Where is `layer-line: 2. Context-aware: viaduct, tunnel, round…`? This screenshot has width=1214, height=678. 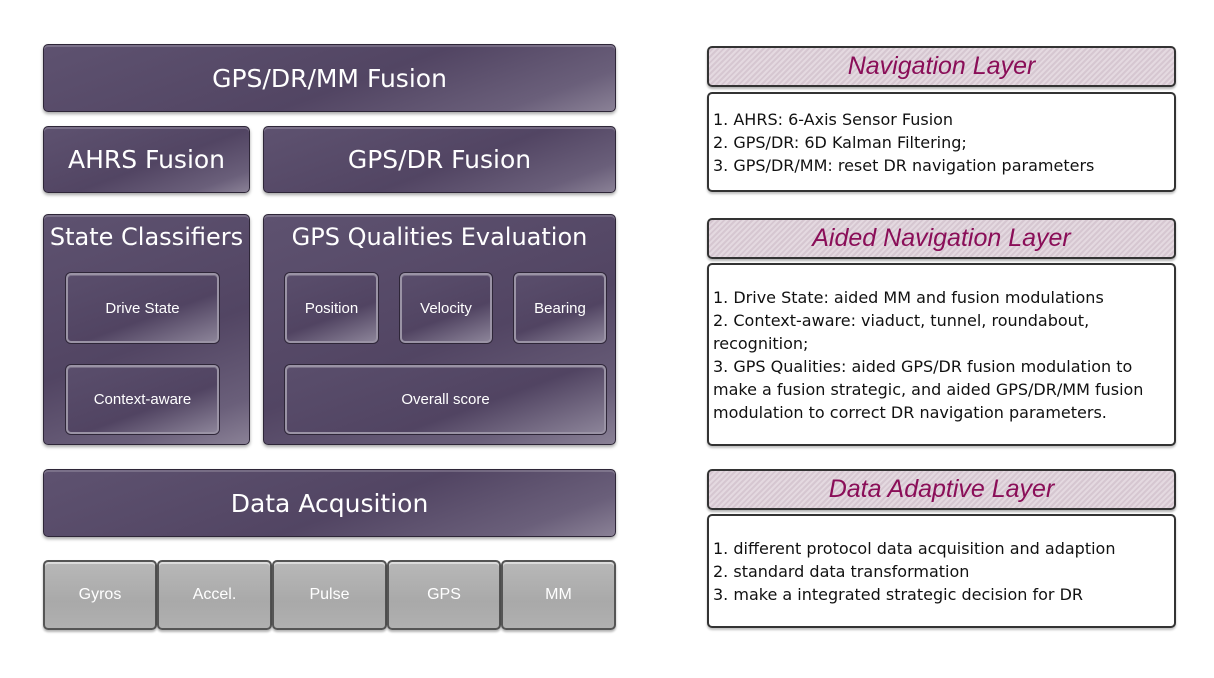
layer-line: 2. Context-aware: viaduct, tunnel, round… is located at coordinates (901, 320).